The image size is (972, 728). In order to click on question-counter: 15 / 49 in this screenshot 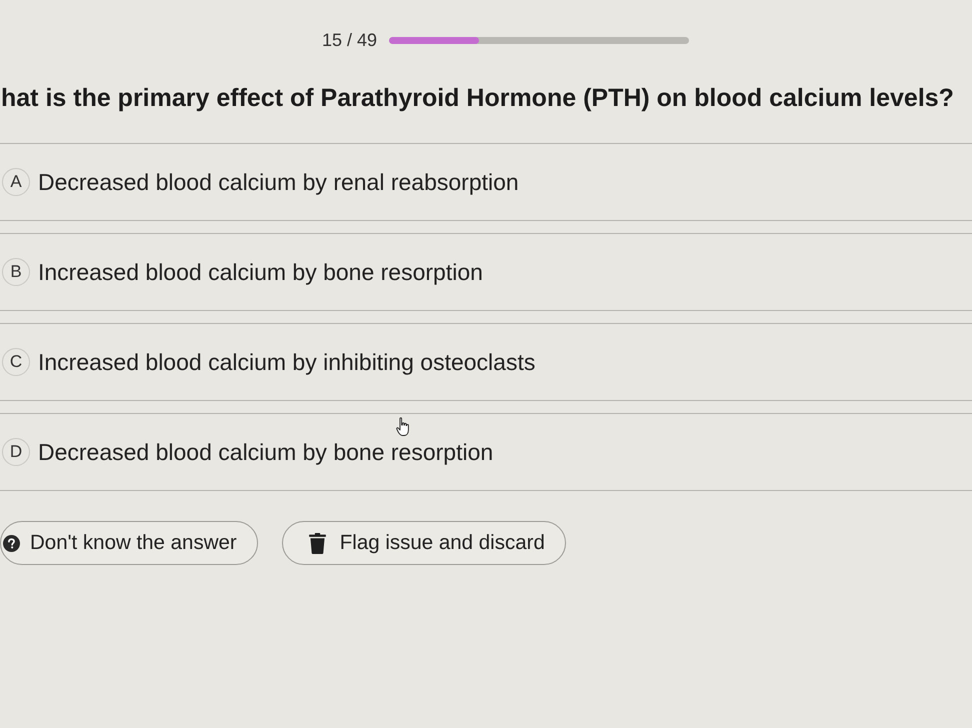, I will do `click(350, 40)`.